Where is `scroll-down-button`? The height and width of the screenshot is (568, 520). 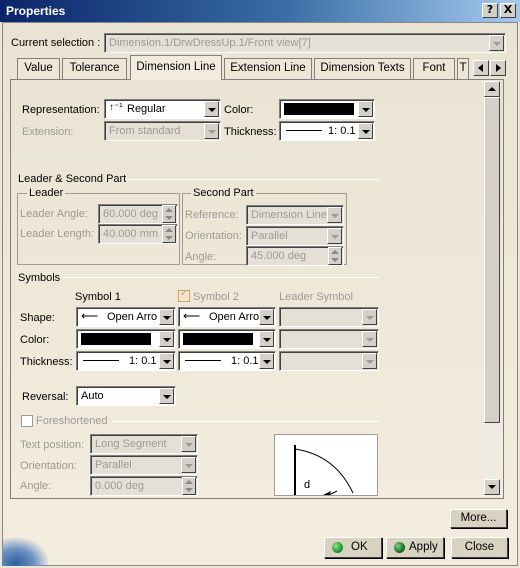
scroll-down-button is located at coordinates (492, 487).